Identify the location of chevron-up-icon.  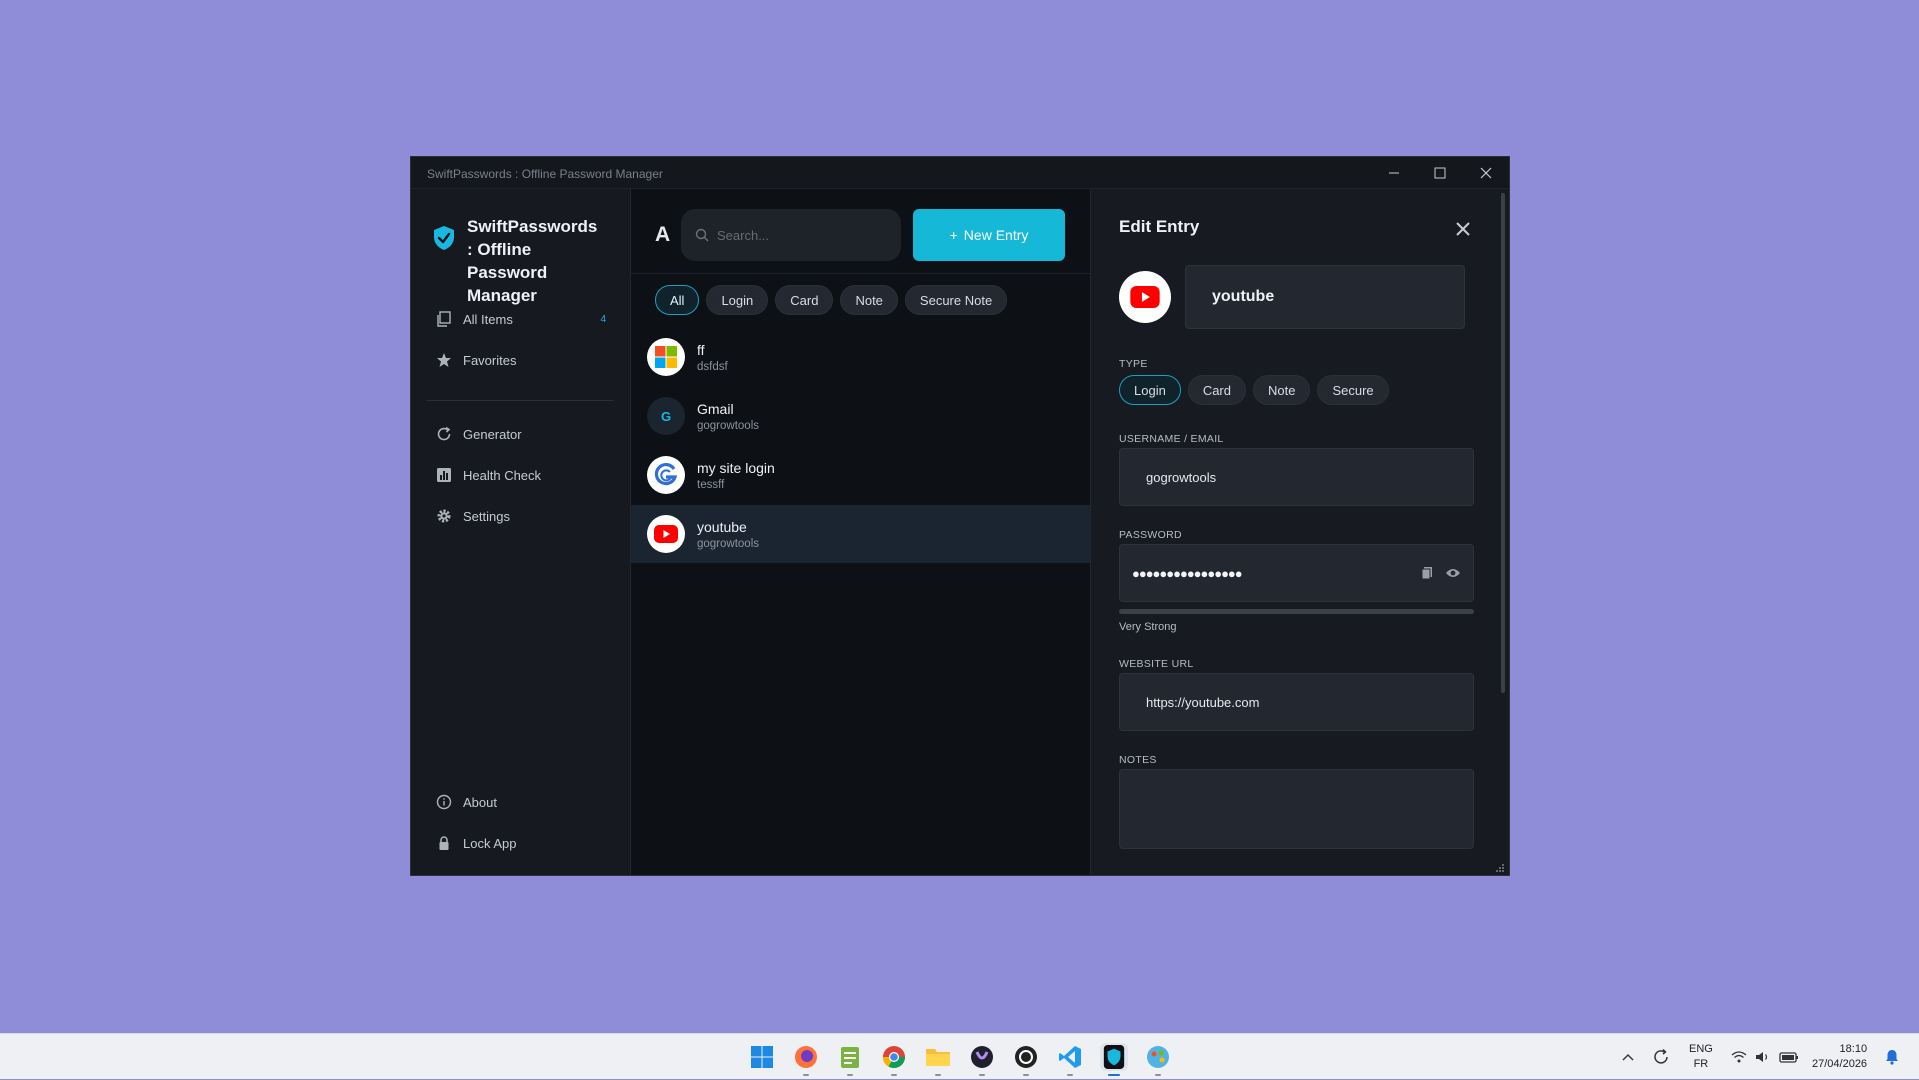
(1628, 1057).